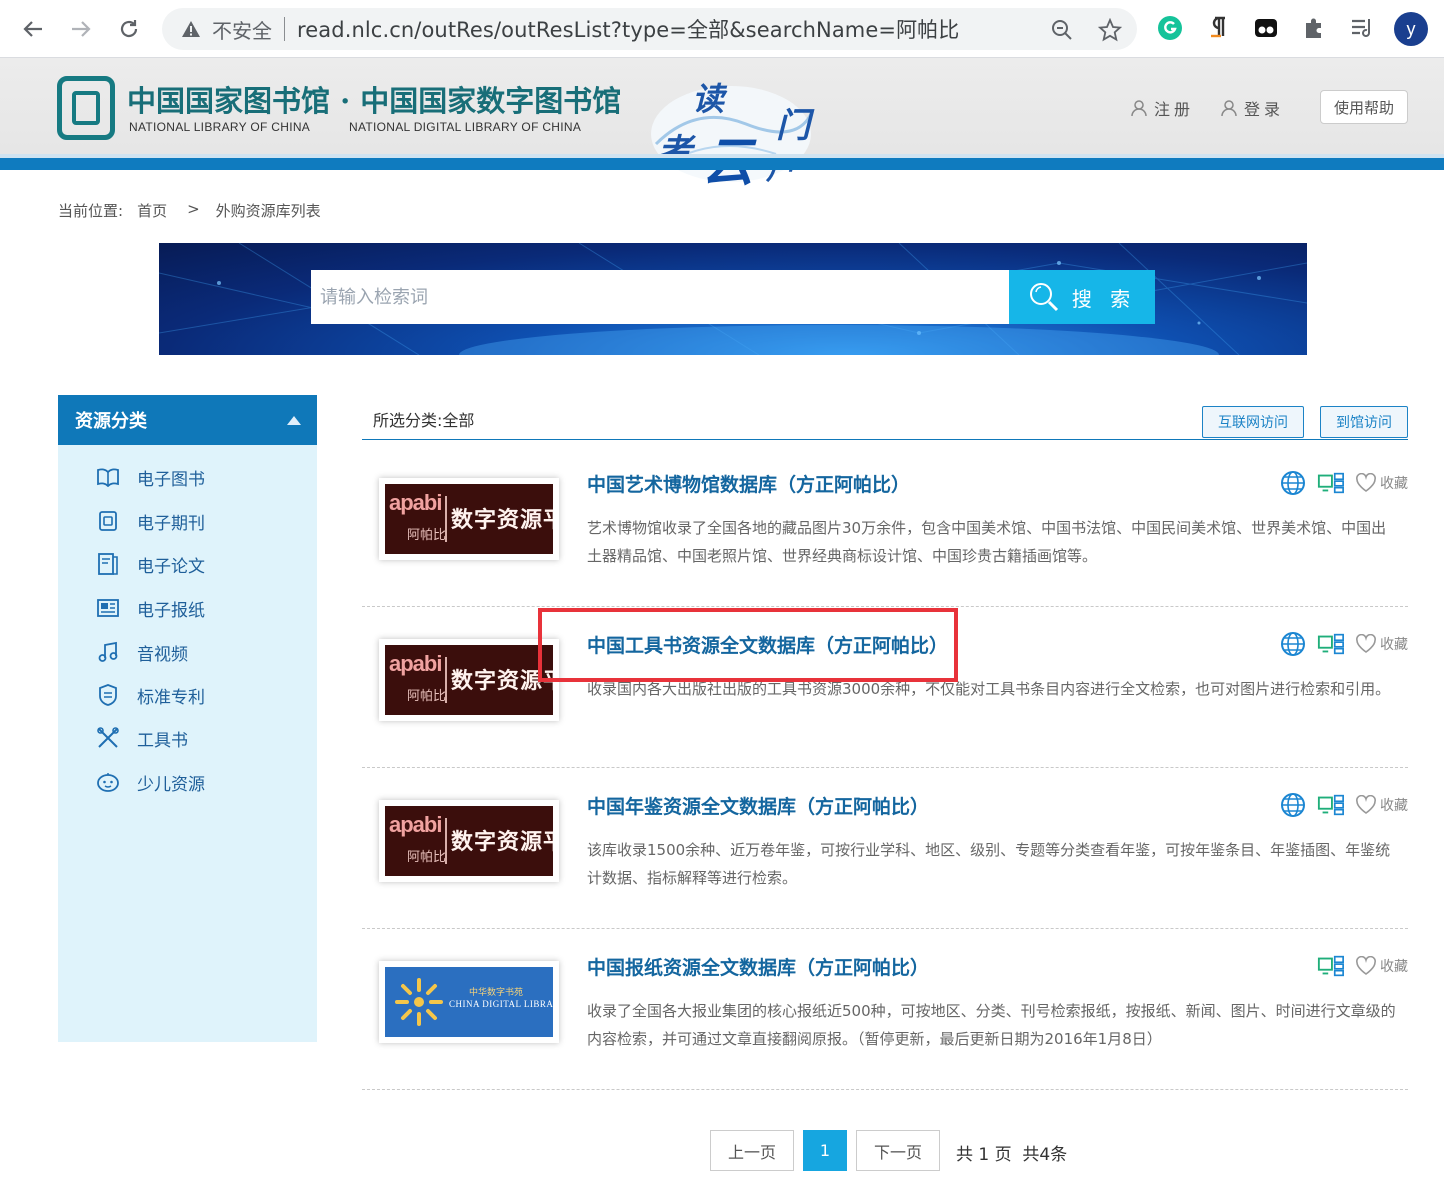  What do you see at coordinates (793, 126) in the screenshot?
I see `cloud-char-gate: 门` at bounding box center [793, 126].